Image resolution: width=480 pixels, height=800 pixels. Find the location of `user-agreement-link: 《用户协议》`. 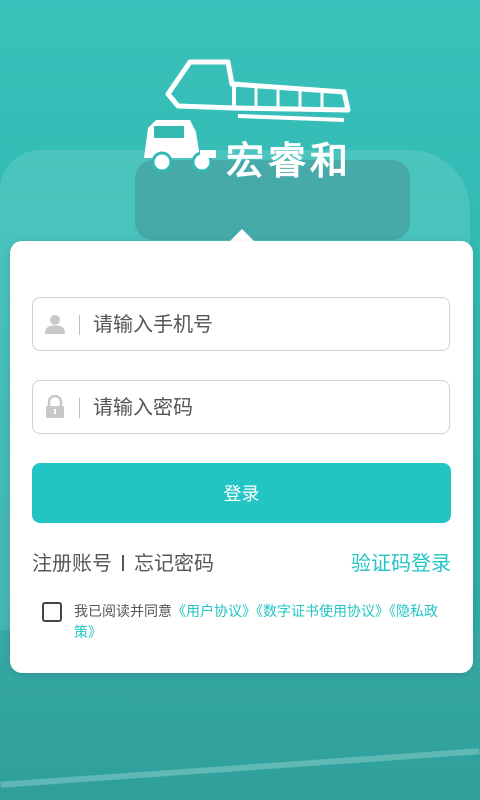

user-agreement-link: 《用户协议》 is located at coordinates (214, 612).